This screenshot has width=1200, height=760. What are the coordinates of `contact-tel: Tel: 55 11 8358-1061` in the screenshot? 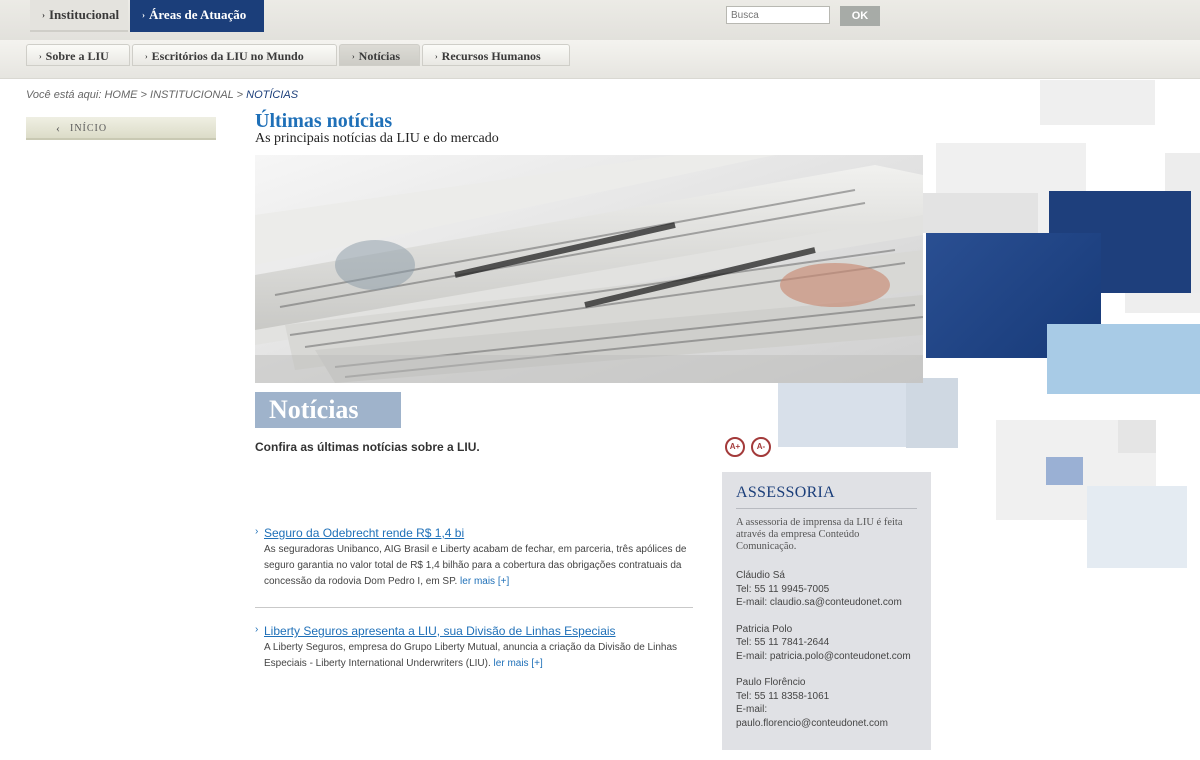 It's located at (783, 696).